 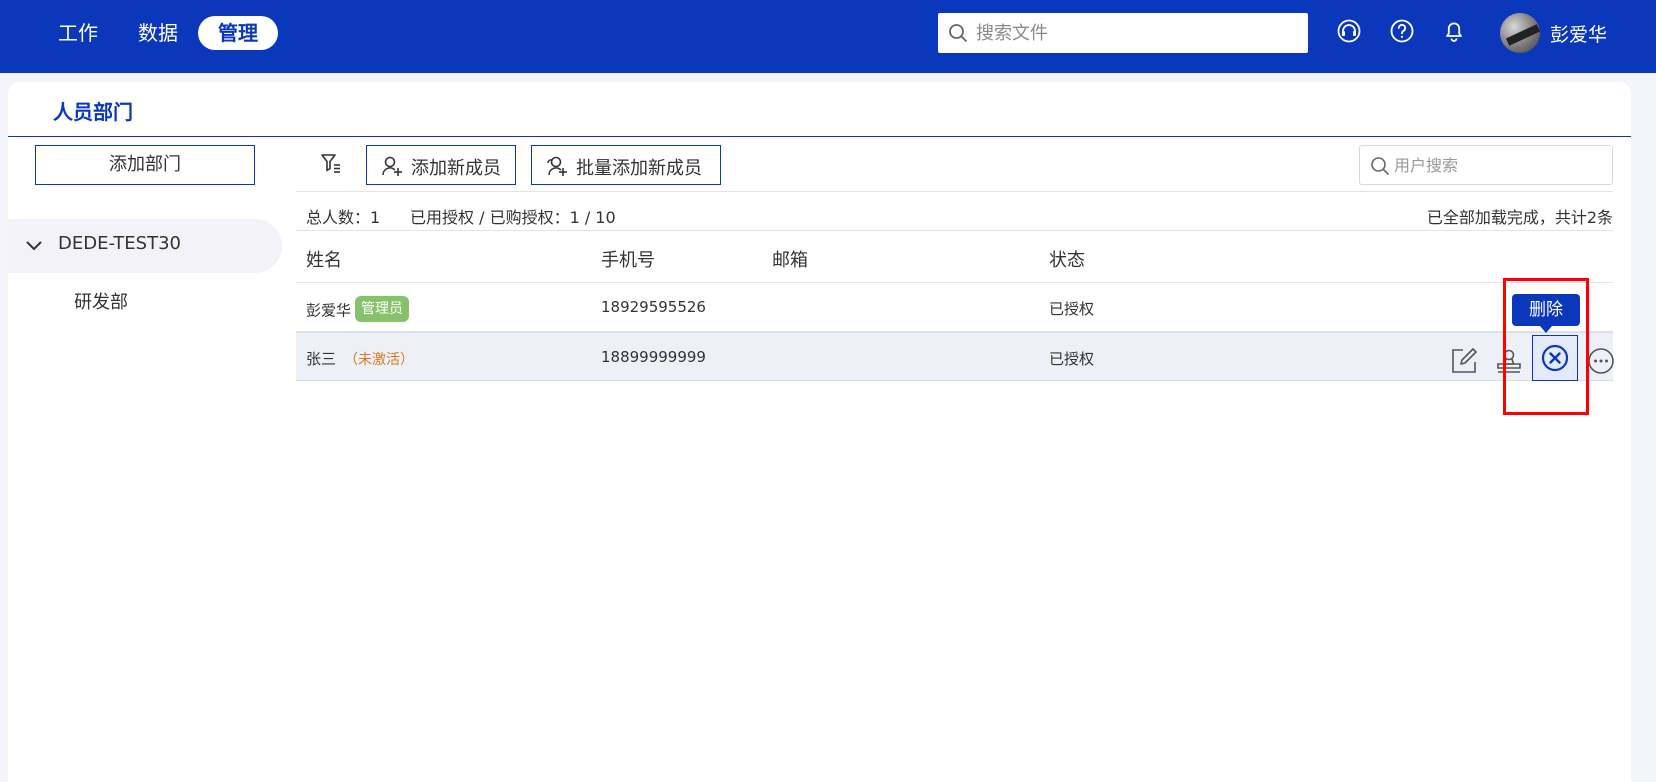 I want to click on file-search-input, so click(x=1136, y=33).